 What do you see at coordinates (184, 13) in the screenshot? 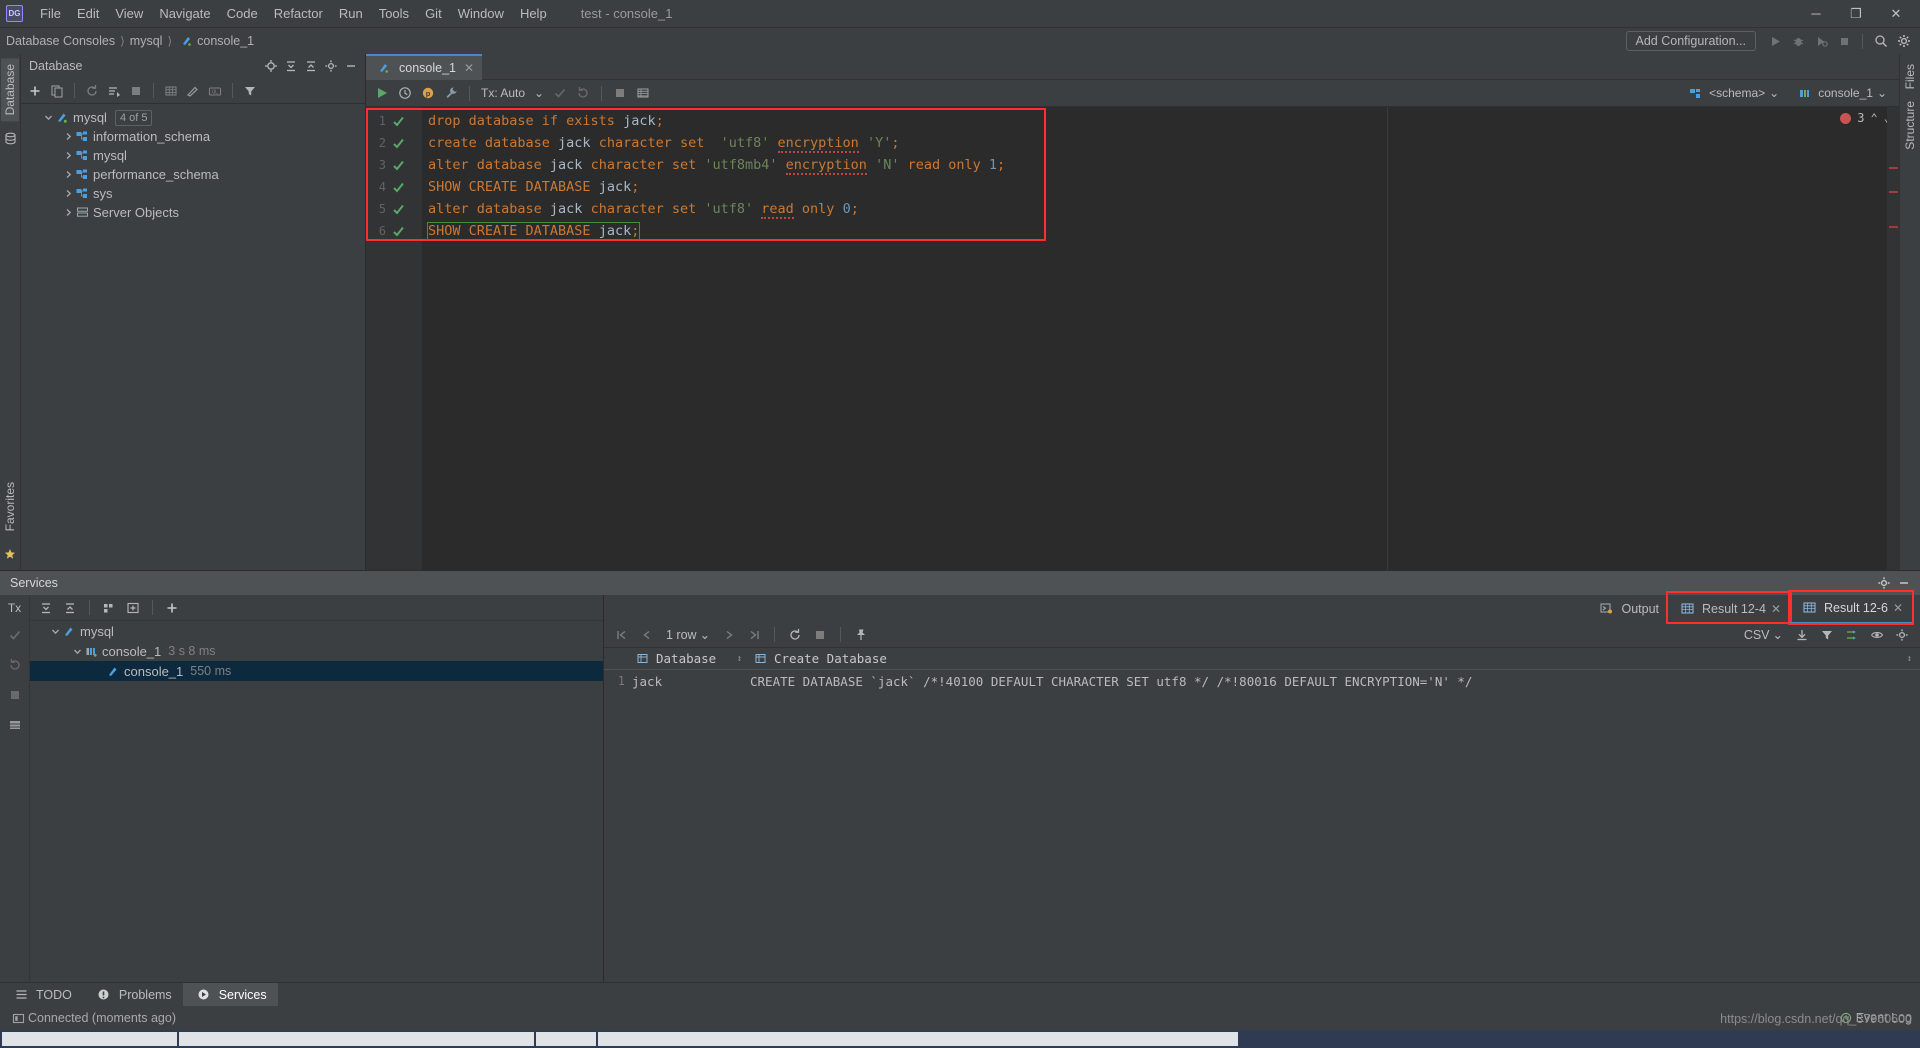
I see `menu-item-navigate: Navigate` at bounding box center [184, 13].